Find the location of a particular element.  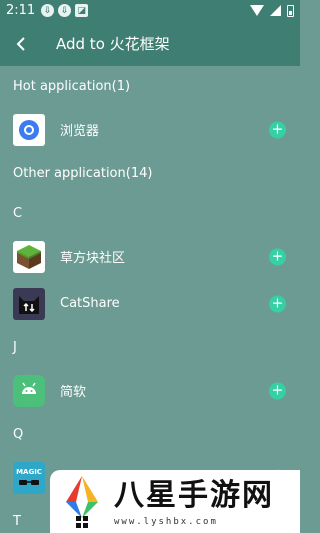

status-bar: 2:11 ⇩ ⇩ ◪ is located at coordinates (150, 10).